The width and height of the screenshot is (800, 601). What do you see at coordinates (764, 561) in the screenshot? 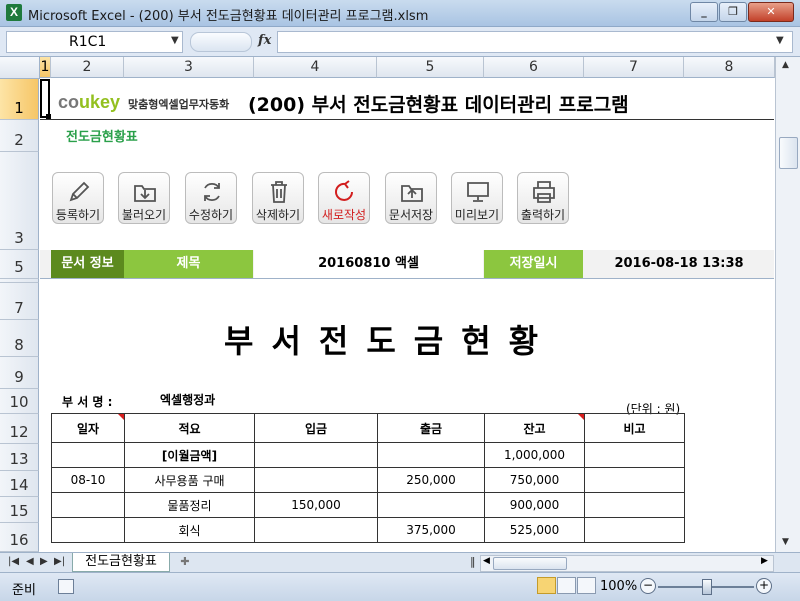
I see `scroll-right-icon: ▶` at bounding box center [764, 561].